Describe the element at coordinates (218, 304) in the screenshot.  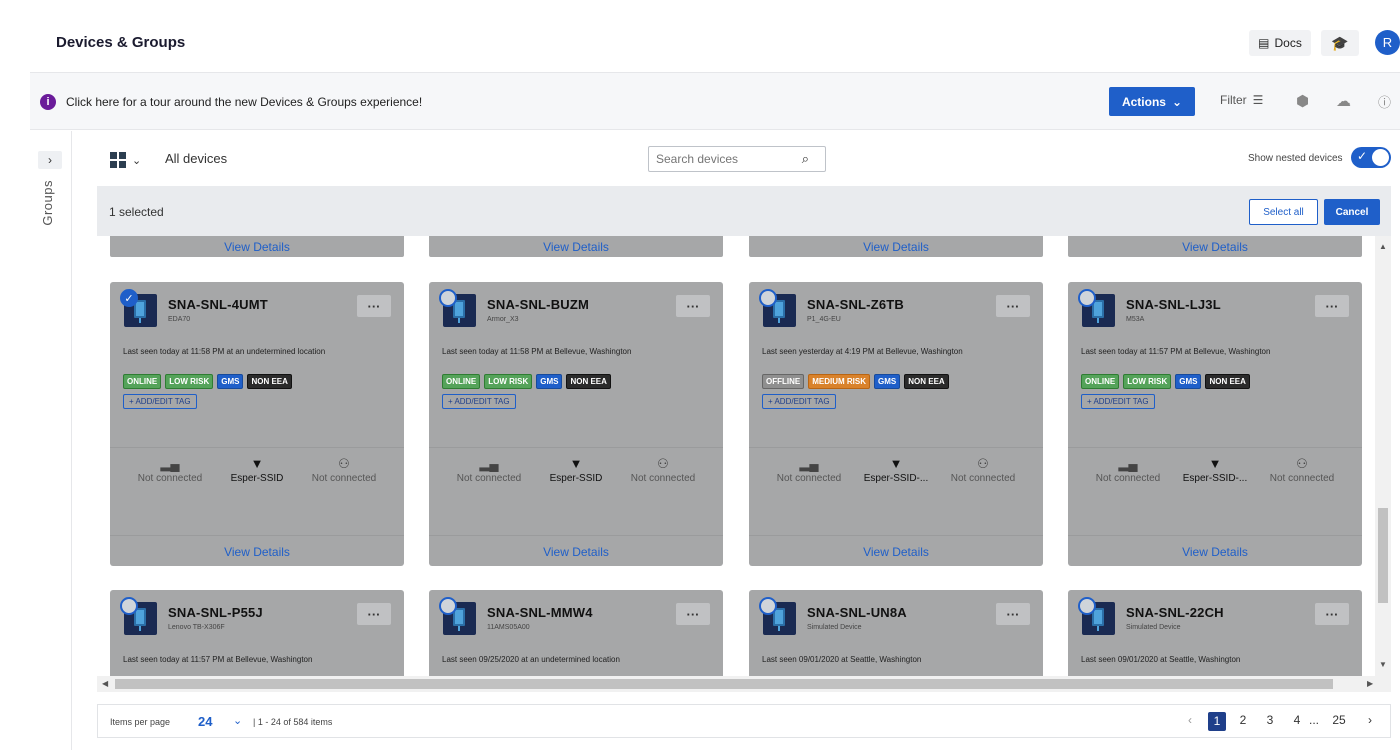
I see `device-name: SNA-SNL-4UMT` at that location.